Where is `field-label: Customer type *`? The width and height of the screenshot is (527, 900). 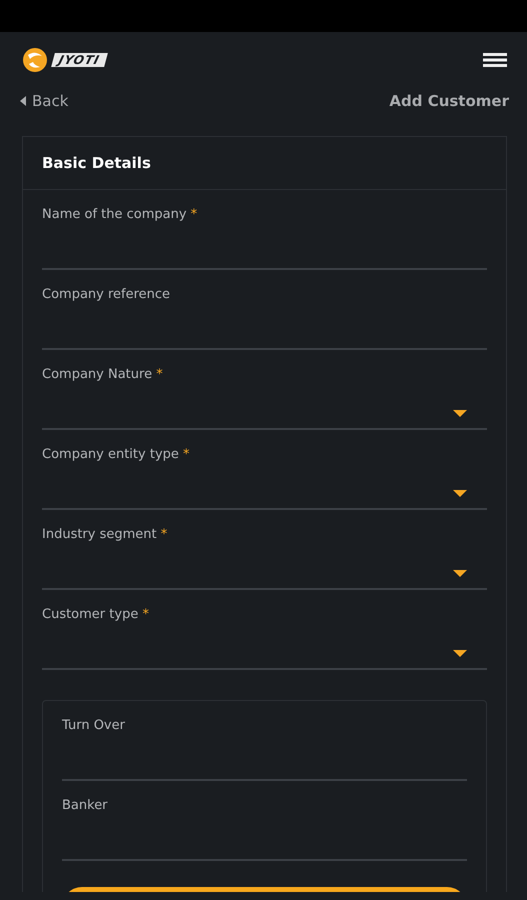 field-label: Customer type * is located at coordinates (96, 614).